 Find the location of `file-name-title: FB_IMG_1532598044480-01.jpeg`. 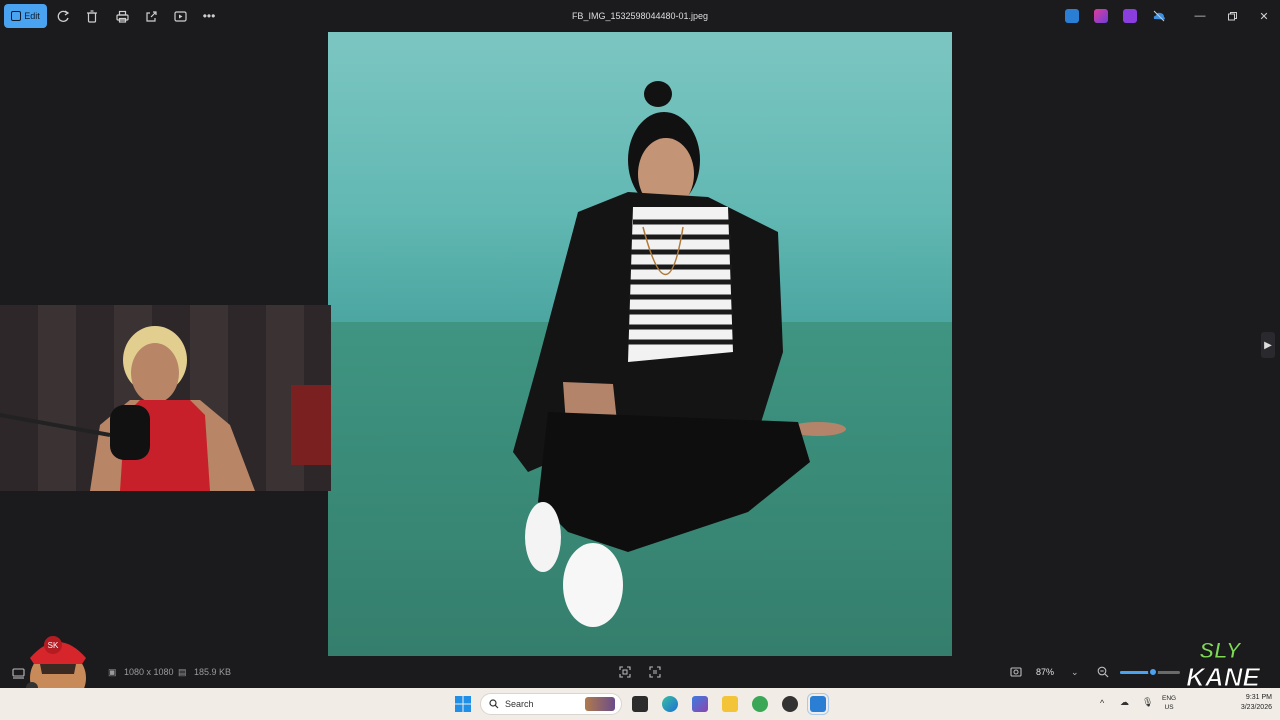

file-name-title: FB_IMG_1532598044480-01.jpeg is located at coordinates (640, 16).